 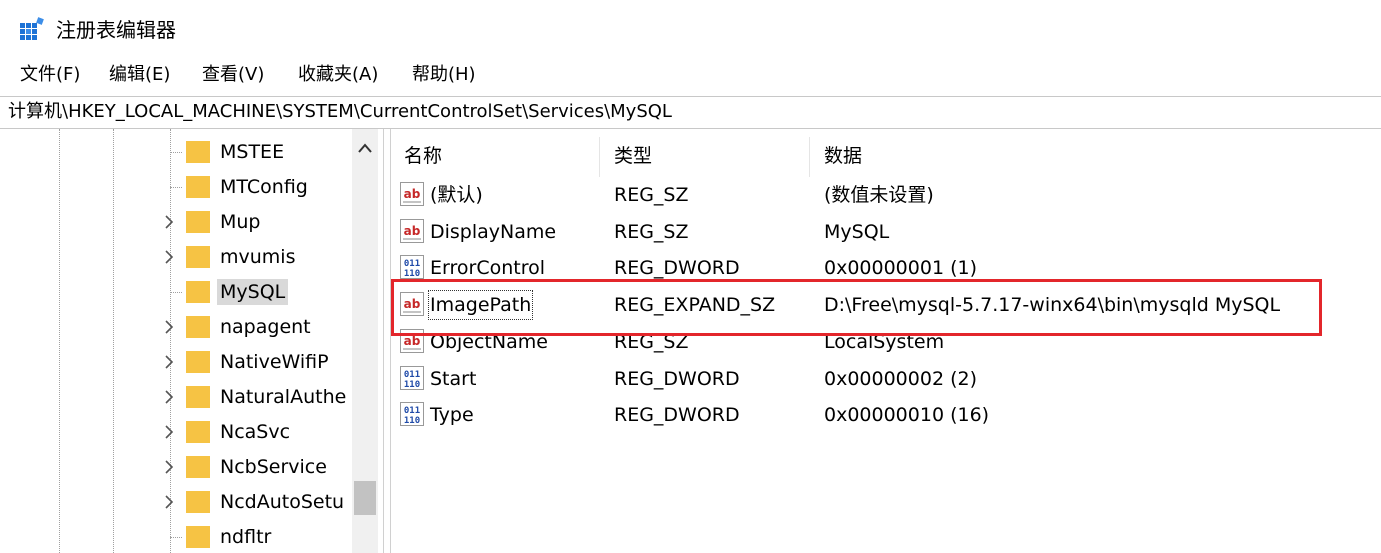 I want to click on tree-item: ndfltr, so click(x=177, y=536).